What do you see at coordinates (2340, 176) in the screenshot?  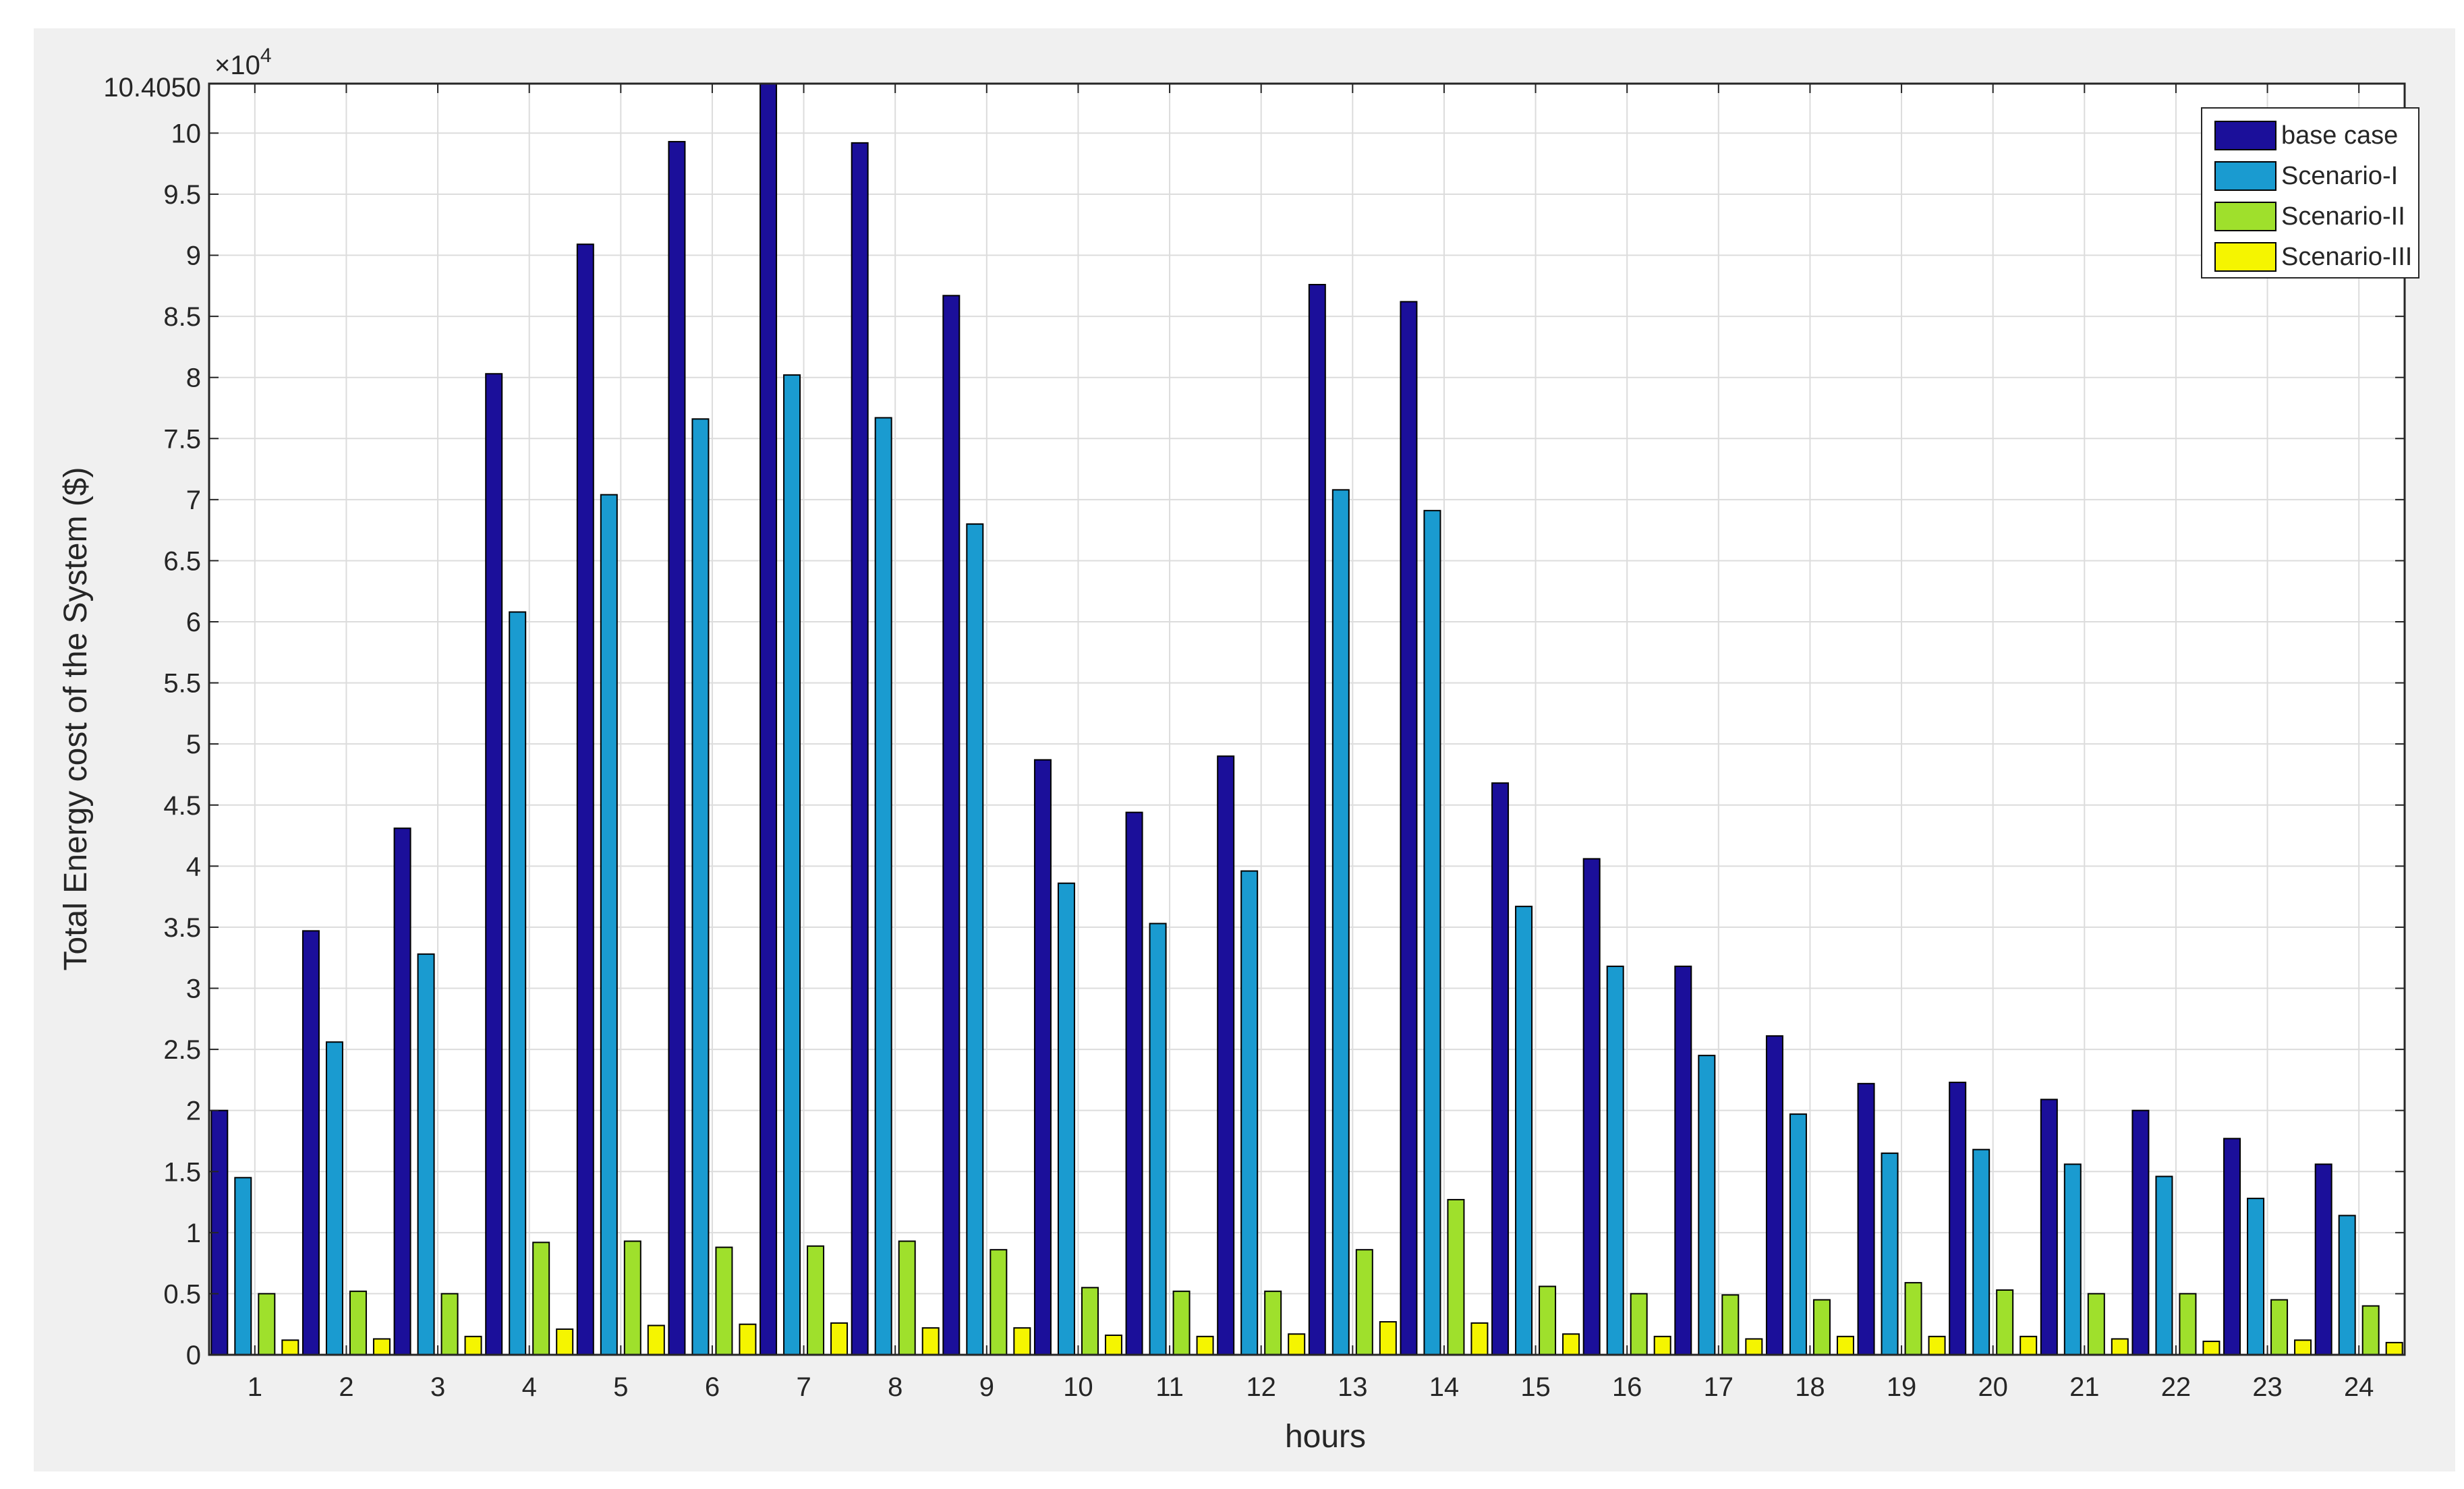 I see `legend-label: Scenario-I` at bounding box center [2340, 176].